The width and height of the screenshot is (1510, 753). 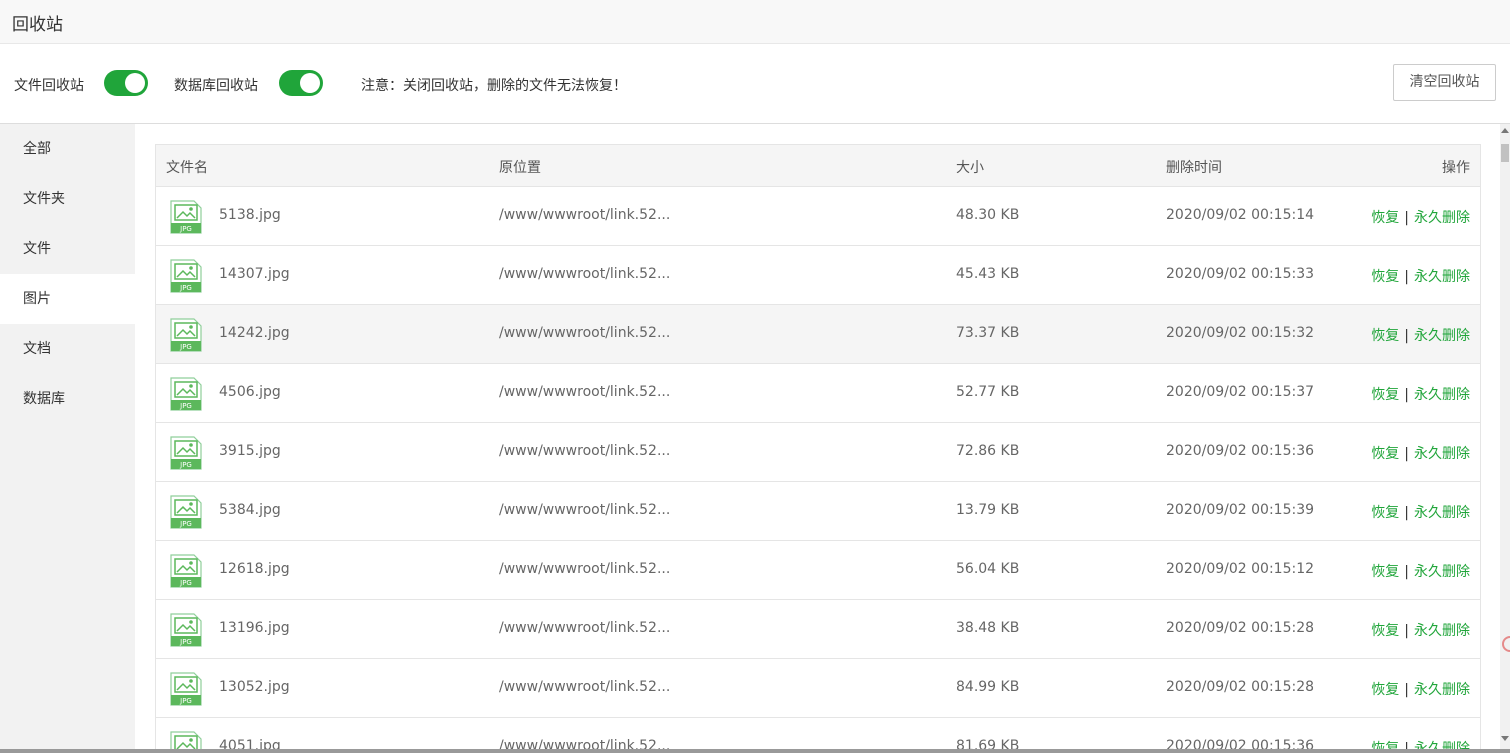 What do you see at coordinates (1240, 392) in the screenshot?
I see `delete-time: 2020/09/02 00:15:37` at bounding box center [1240, 392].